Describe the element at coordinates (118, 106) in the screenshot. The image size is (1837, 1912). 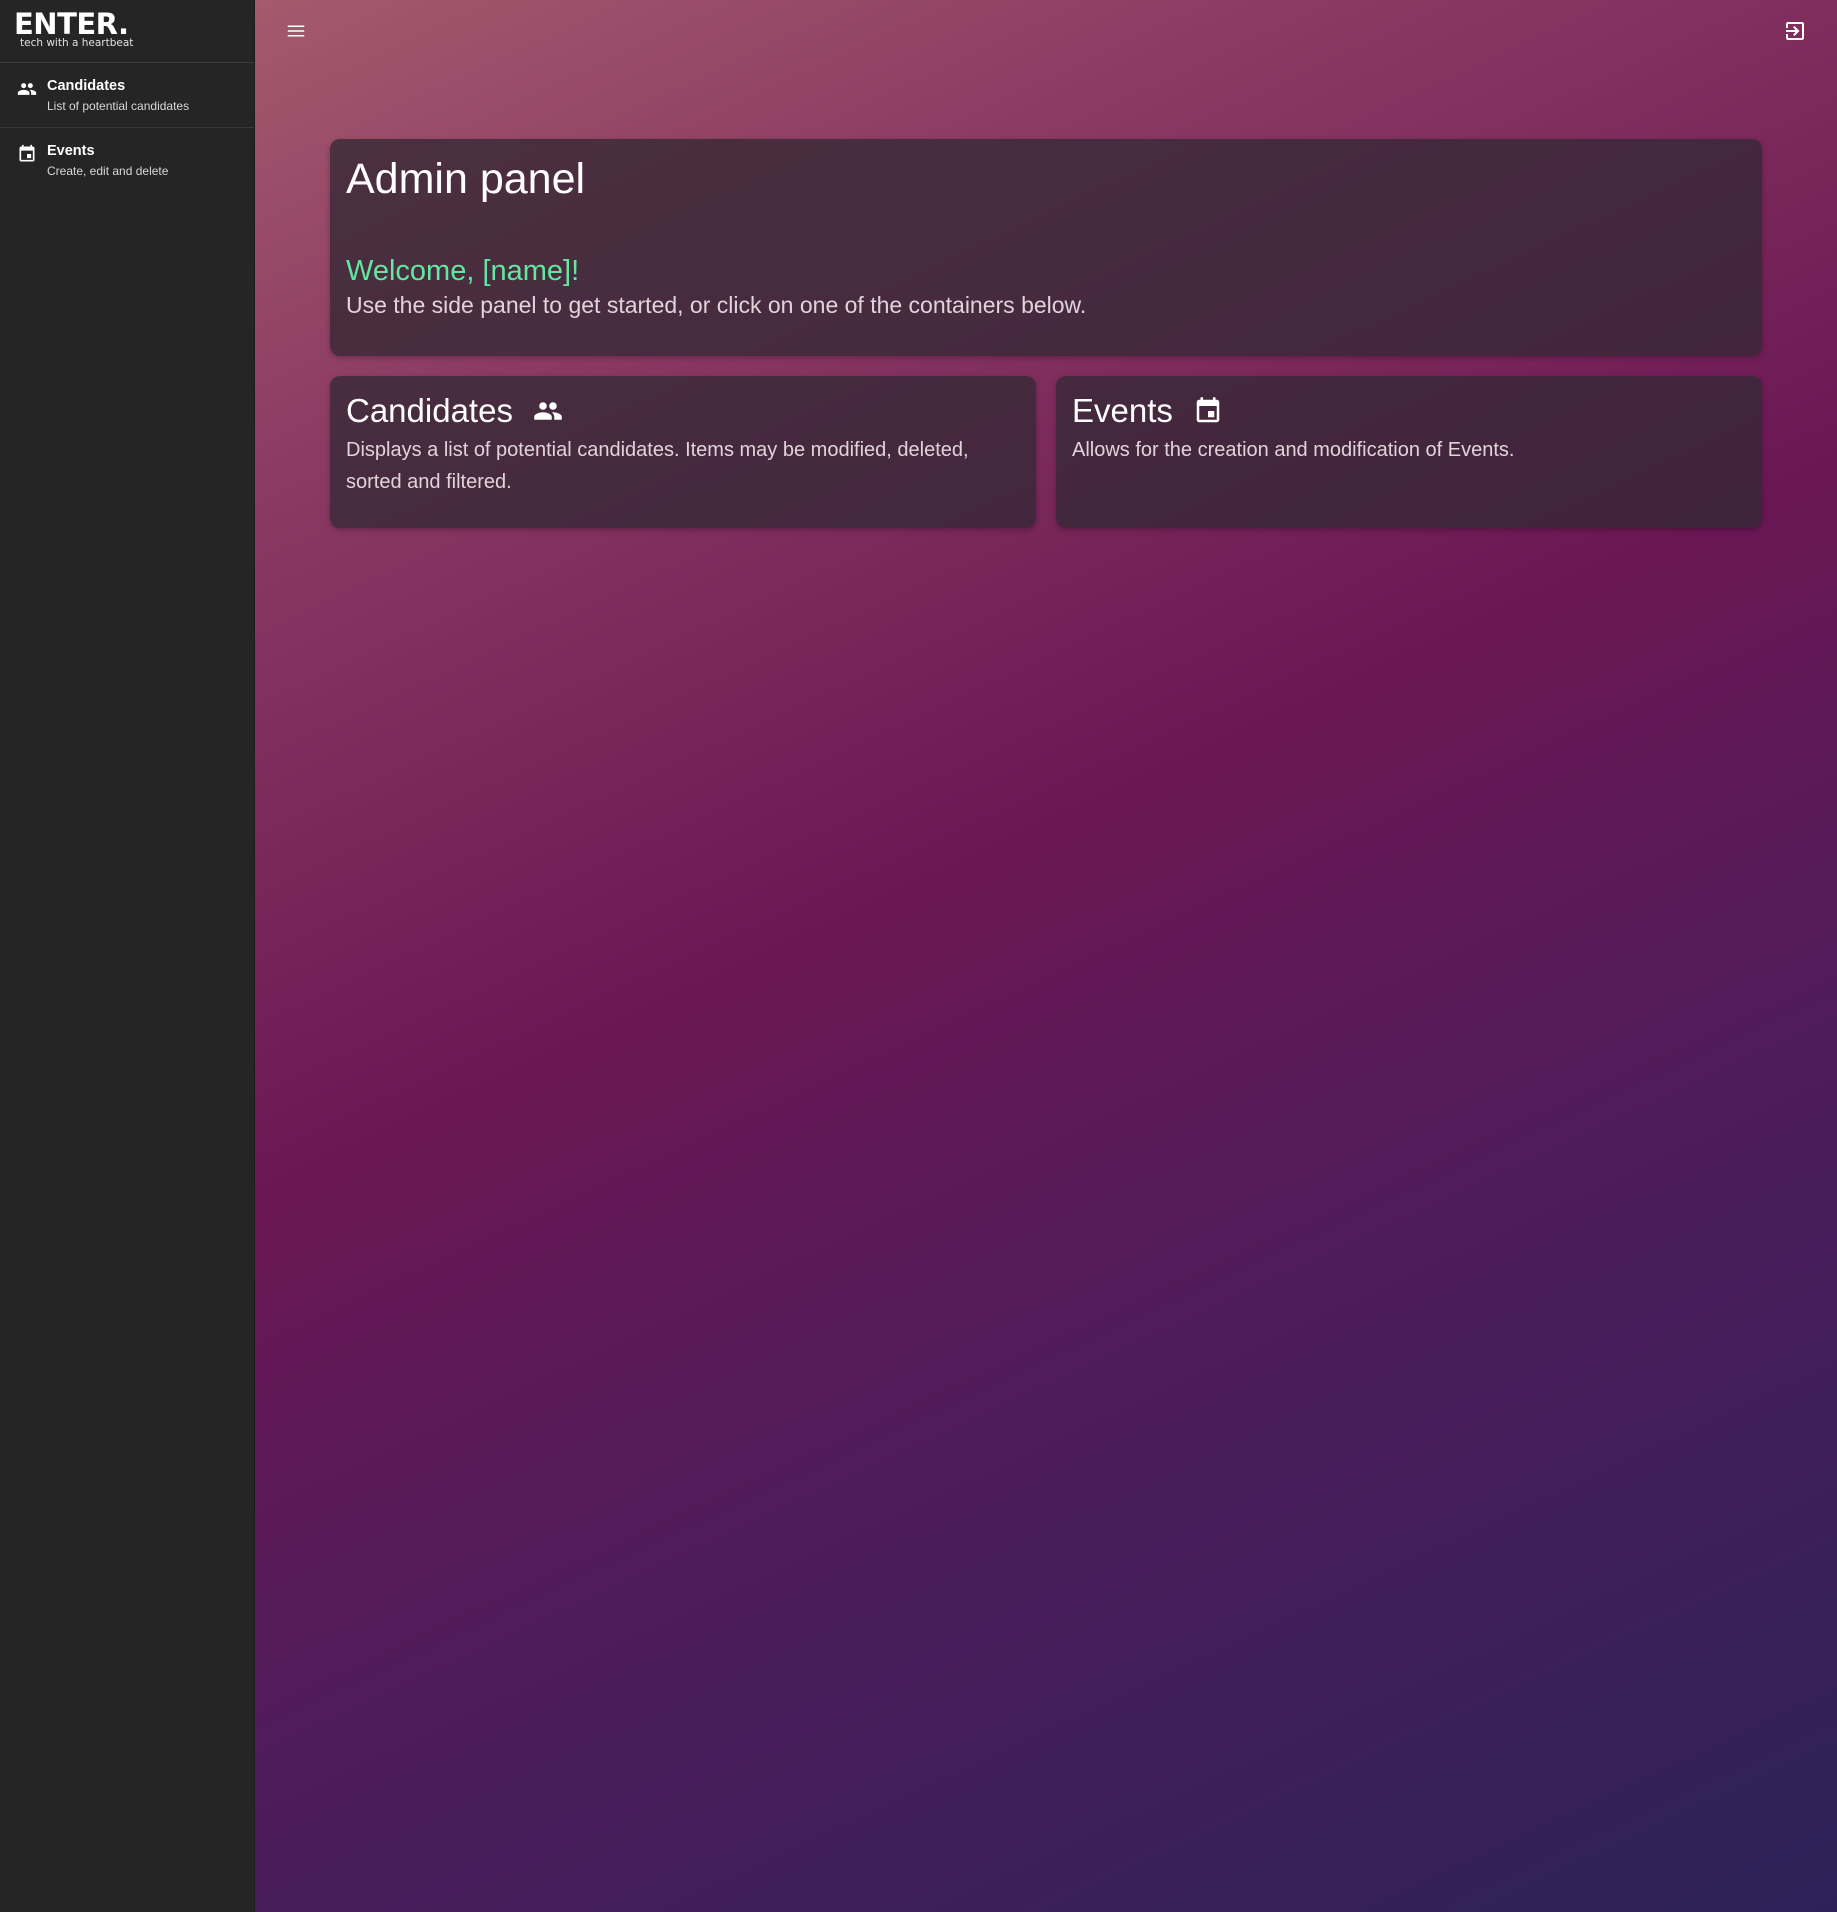
I see `sidebar-item-subtitle: List of potential candidates` at that location.